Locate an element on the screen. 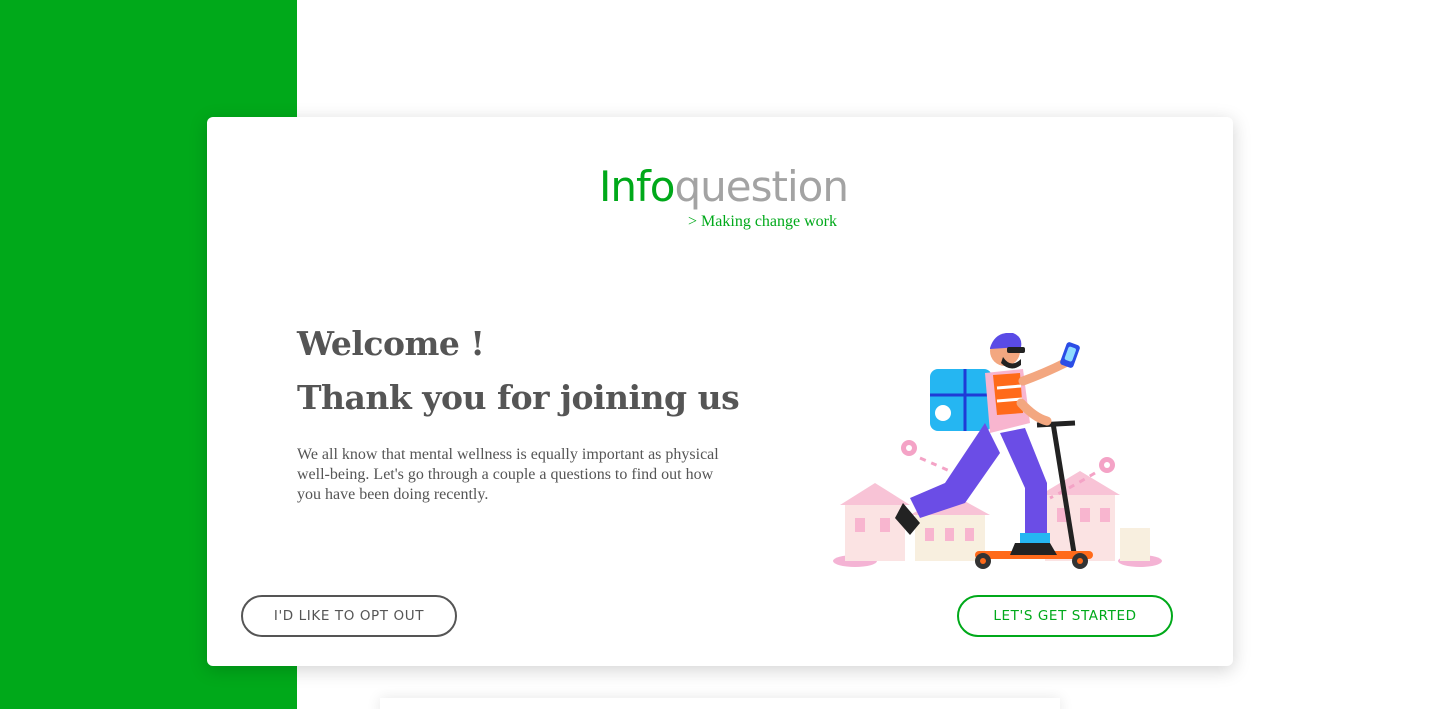 This screenshot has width=1440, height=709. brand-name-part2: question is located at coordinates (761, 186).